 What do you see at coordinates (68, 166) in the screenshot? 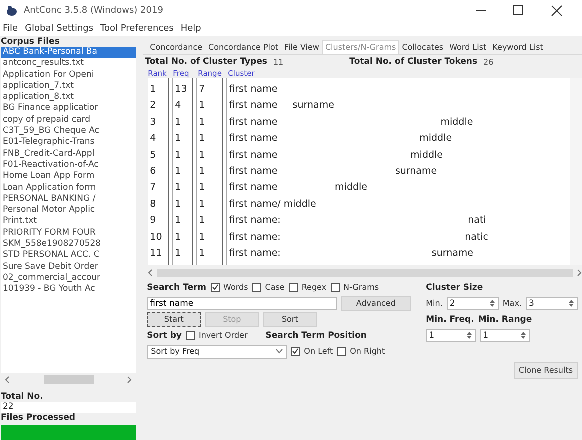
I see `corpus-file: F01-Reactivation-of-Ac` at bounding box center [68, 166].